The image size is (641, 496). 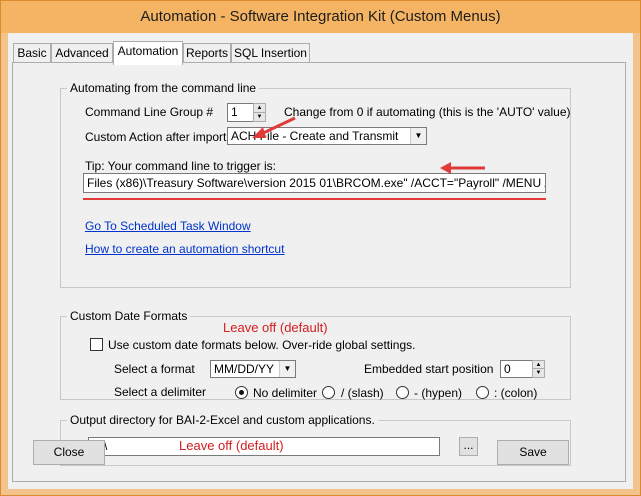 I want to click on tab-reports: Reports, so click(x=207, y=53).